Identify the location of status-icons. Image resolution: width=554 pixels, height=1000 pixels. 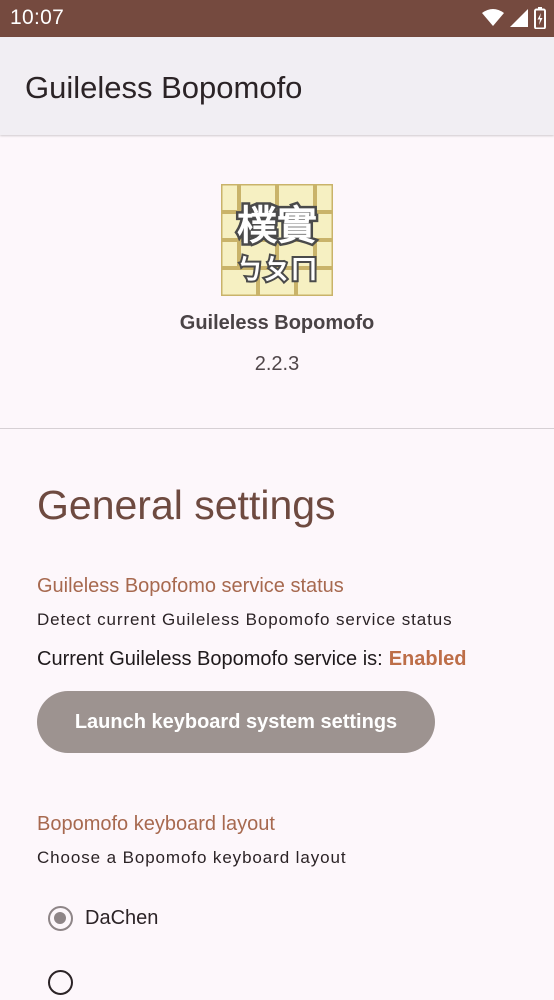
(514, 18).